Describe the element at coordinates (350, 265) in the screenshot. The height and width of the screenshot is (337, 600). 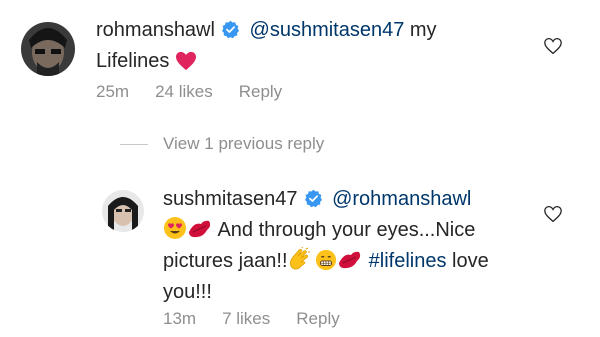
I see `kiss-mark-emoji` at that location.